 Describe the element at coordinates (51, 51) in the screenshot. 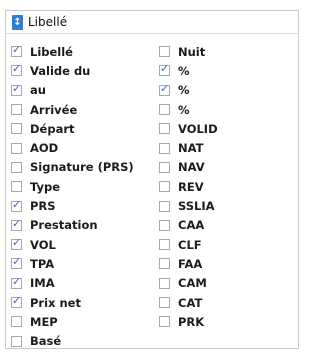

I see `option-label: Libellé` at that location.